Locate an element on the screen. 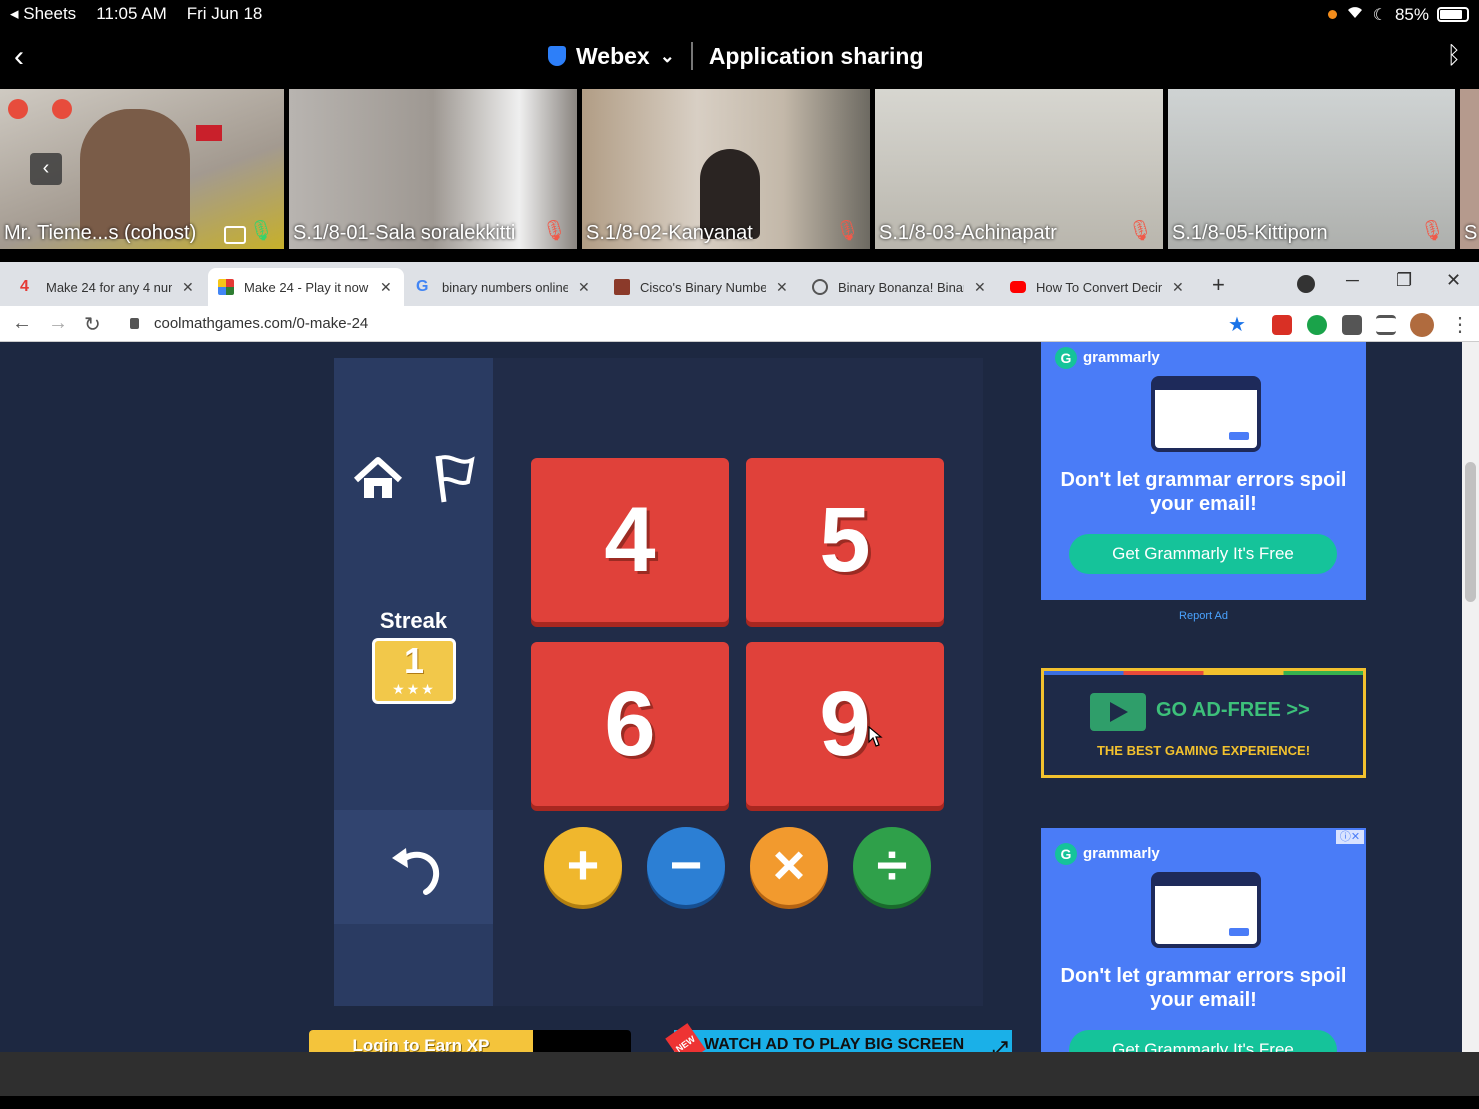 The width and height of the screenshot is (1479, 1109). participant-name: S.1/8-05-Kittiporn is located at coordinates (1250, 233).